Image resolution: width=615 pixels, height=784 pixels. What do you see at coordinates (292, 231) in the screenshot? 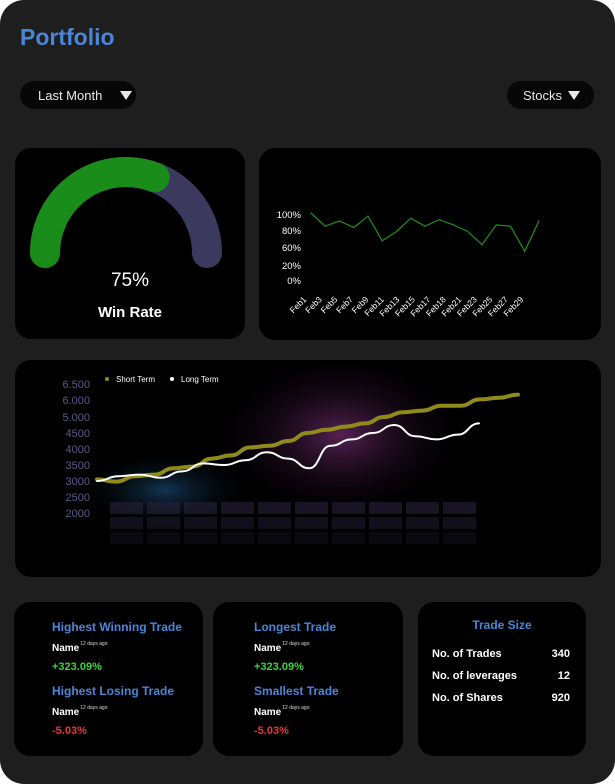
I see `y-tick-label: 80%` at bounding box center [292, 231].